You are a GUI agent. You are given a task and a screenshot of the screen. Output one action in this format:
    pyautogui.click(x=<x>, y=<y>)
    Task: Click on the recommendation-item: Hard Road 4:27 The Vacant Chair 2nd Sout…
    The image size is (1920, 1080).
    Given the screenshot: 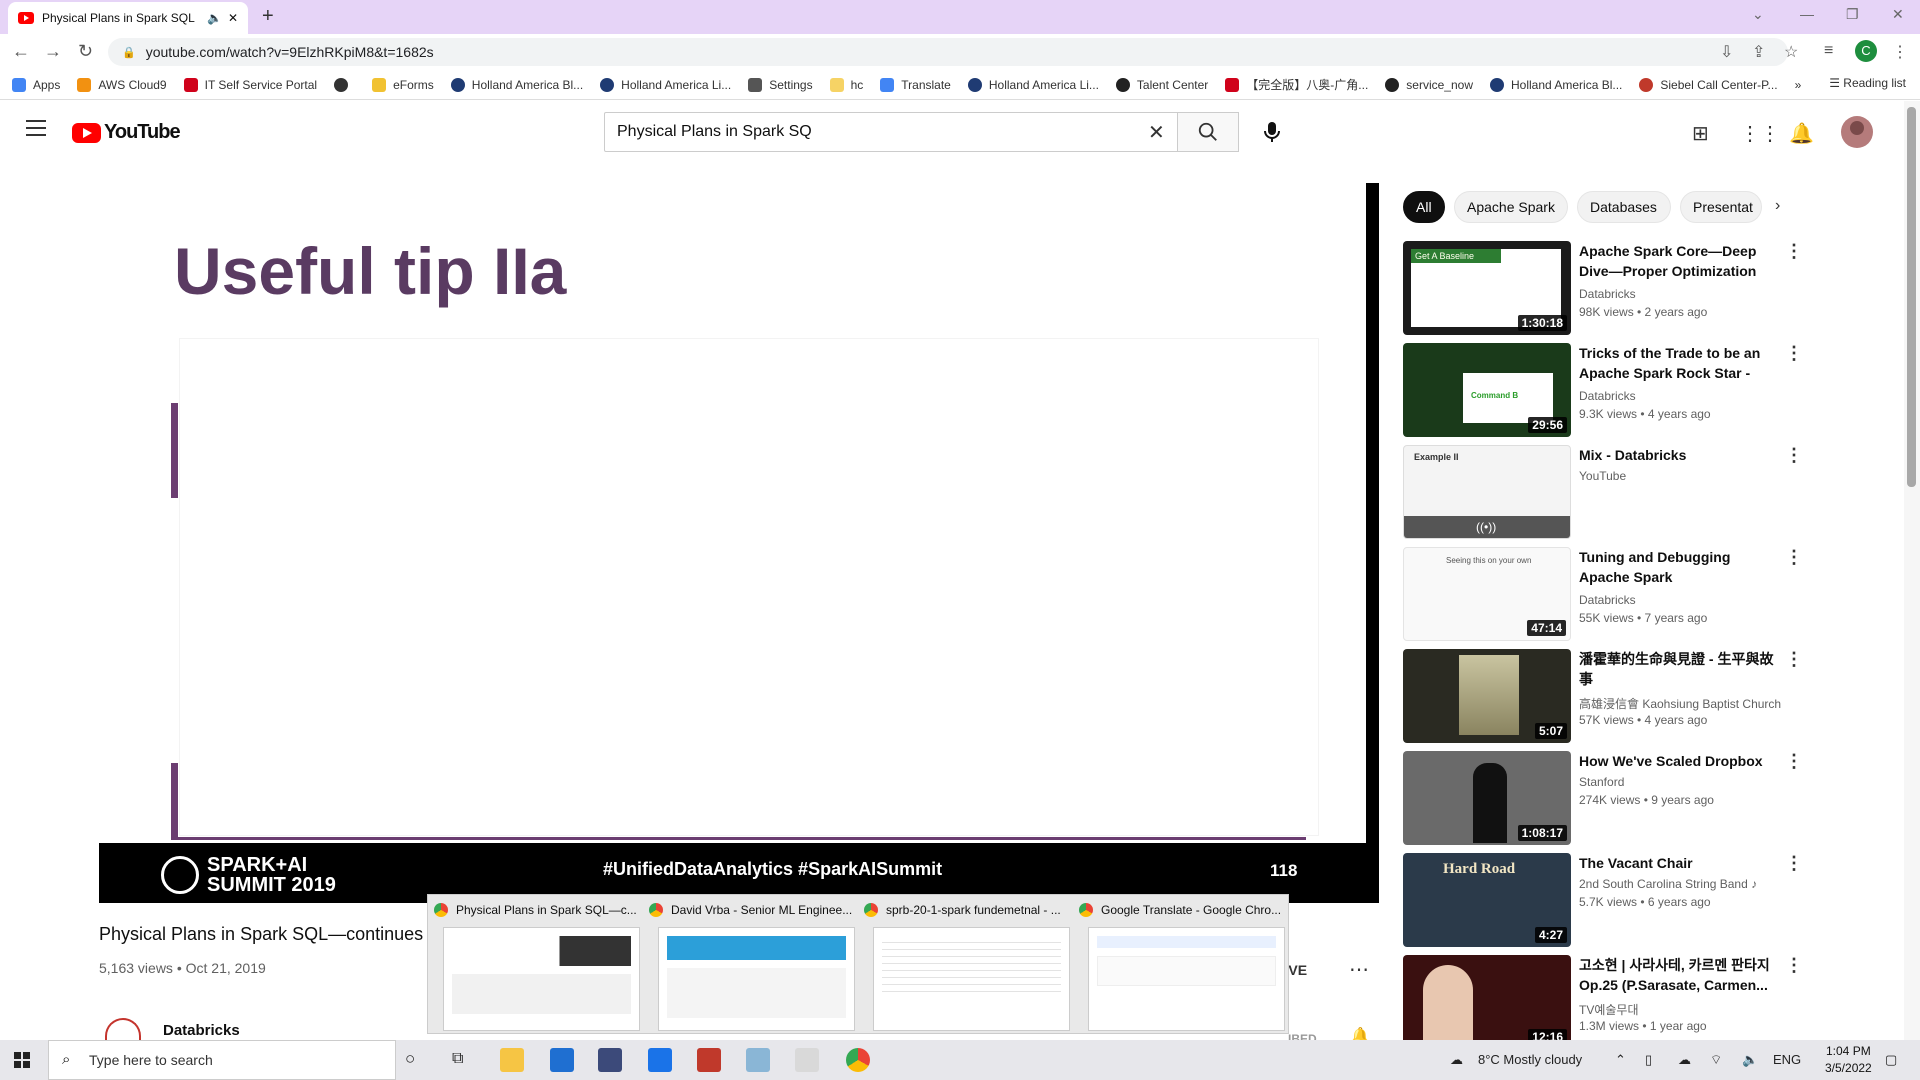 What is the action you would take?
    pyautogui.click(x=1643, y=901)
    